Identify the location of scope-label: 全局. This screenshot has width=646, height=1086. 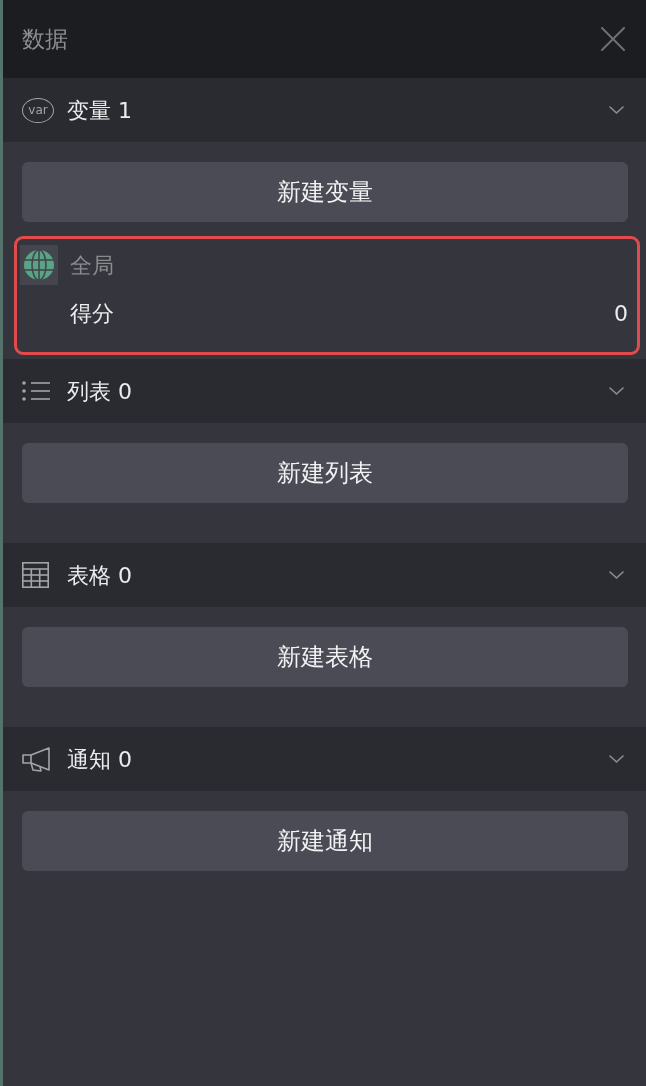
(92, 265).